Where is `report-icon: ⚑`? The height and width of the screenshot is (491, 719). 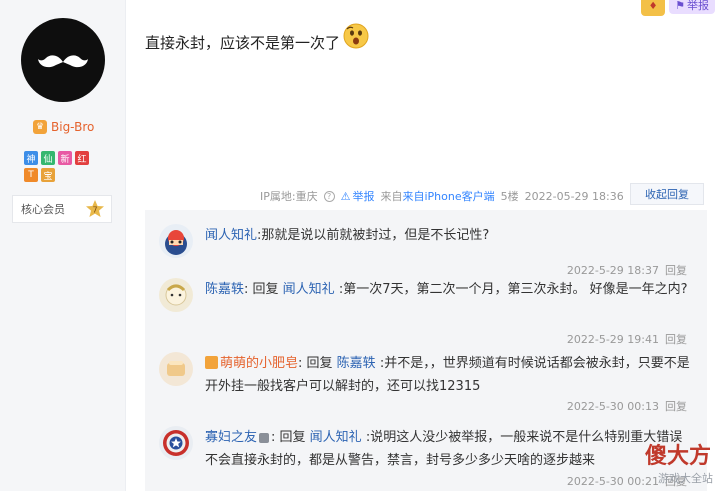 report-icon: ⚑ is located at coordinates (680, 6).